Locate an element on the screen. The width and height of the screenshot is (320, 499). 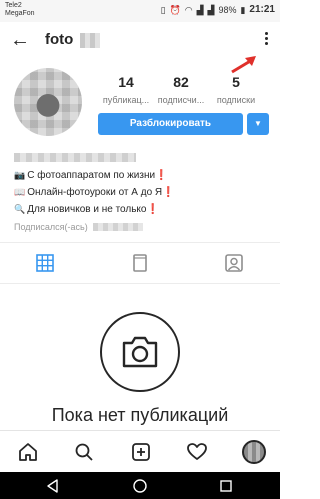
followed-by-label: Подписался(-ась) is located at coordinates (51, 227).